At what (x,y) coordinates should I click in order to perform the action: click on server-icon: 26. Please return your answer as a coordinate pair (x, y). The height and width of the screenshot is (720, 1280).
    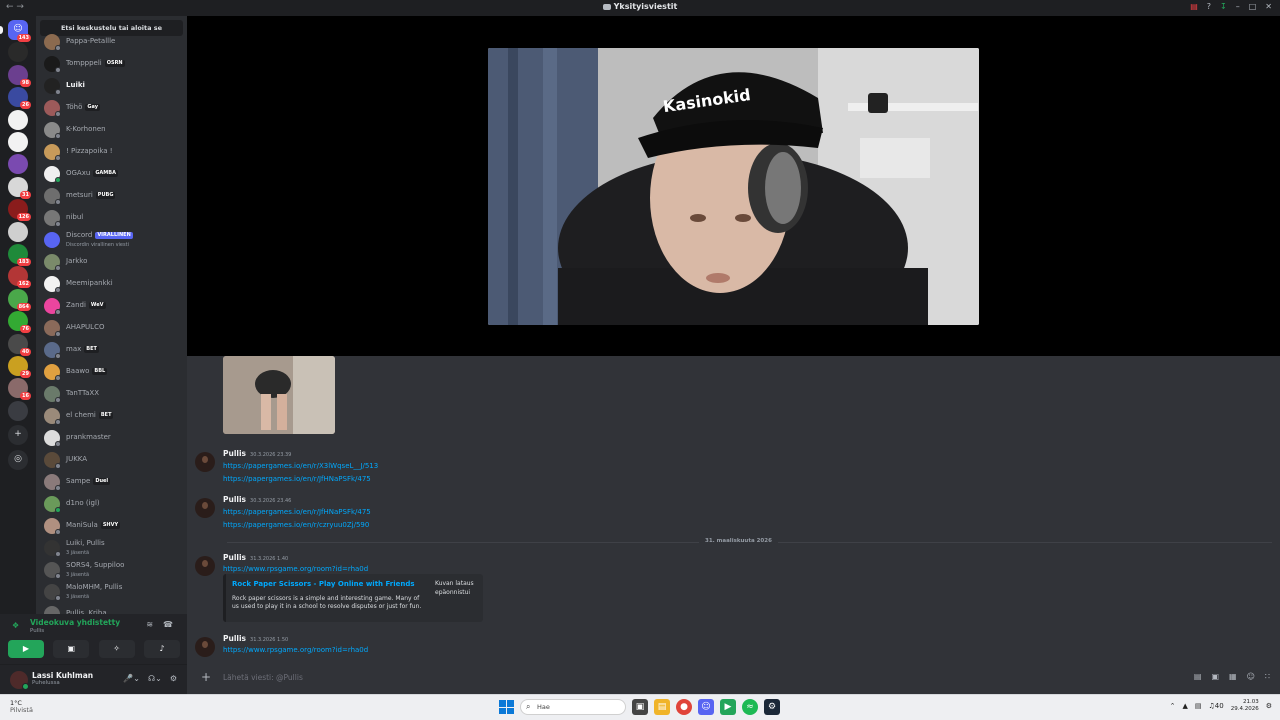
    Looking at the image, I should click on (19, 98).